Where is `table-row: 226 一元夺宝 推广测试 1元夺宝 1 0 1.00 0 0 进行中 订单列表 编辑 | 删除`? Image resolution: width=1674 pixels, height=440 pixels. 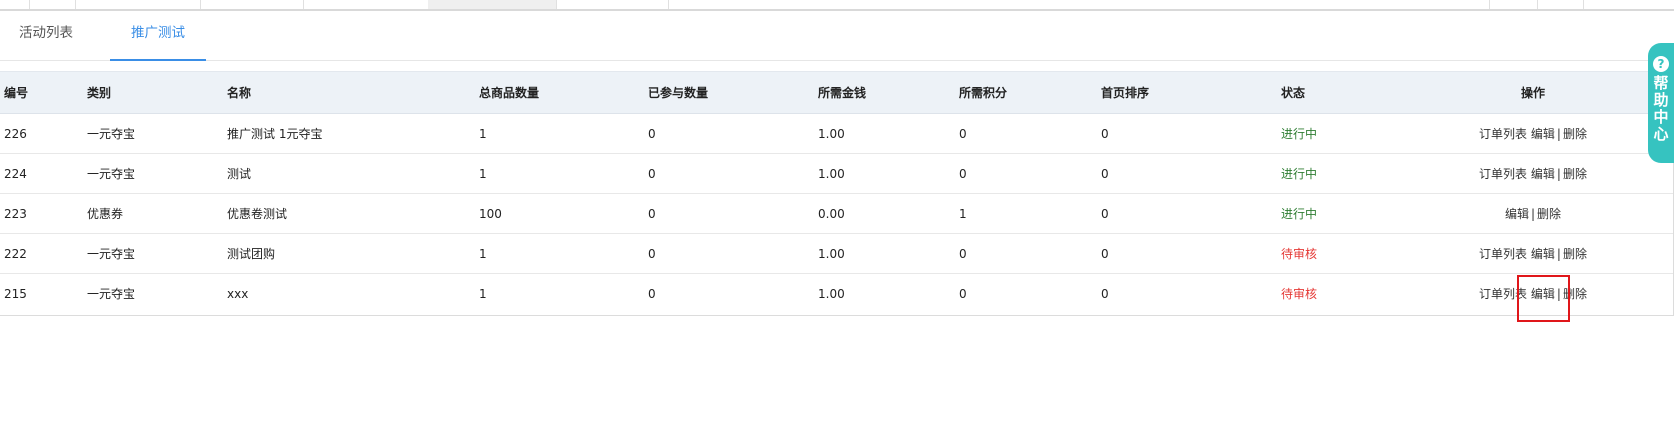
table-row: 226 一元夺宝 推广测试 1元夺宝 1 0 1.00 0 0 进行中 订单列表 编辑 | 删除 is located at coordinates (836, 134).